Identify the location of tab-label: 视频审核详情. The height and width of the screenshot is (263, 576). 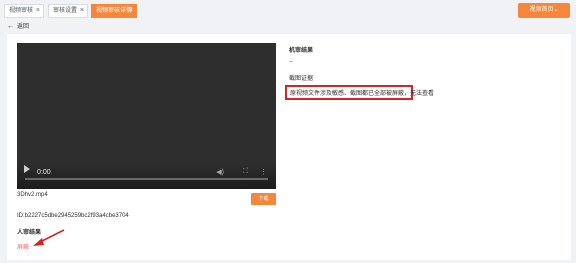
(114, 11).